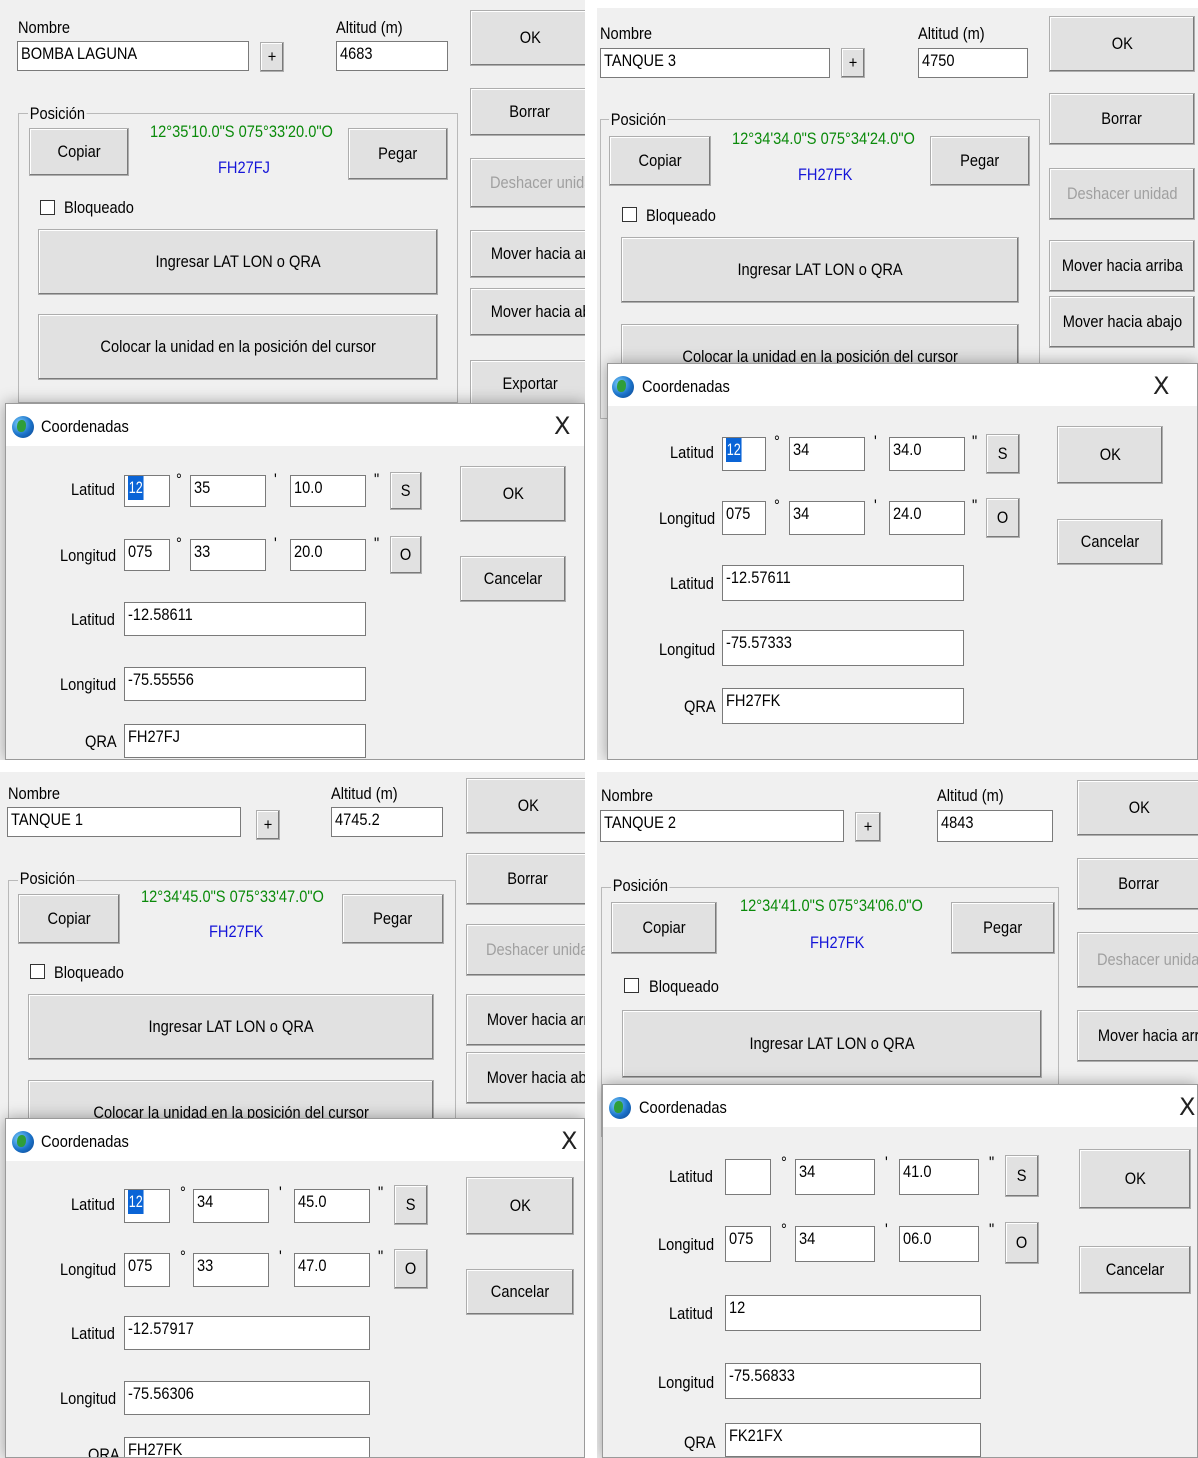 This screenshot has width=1198, height=1458. I want to click on altitude-field: 4745.2, so click(387, 822).